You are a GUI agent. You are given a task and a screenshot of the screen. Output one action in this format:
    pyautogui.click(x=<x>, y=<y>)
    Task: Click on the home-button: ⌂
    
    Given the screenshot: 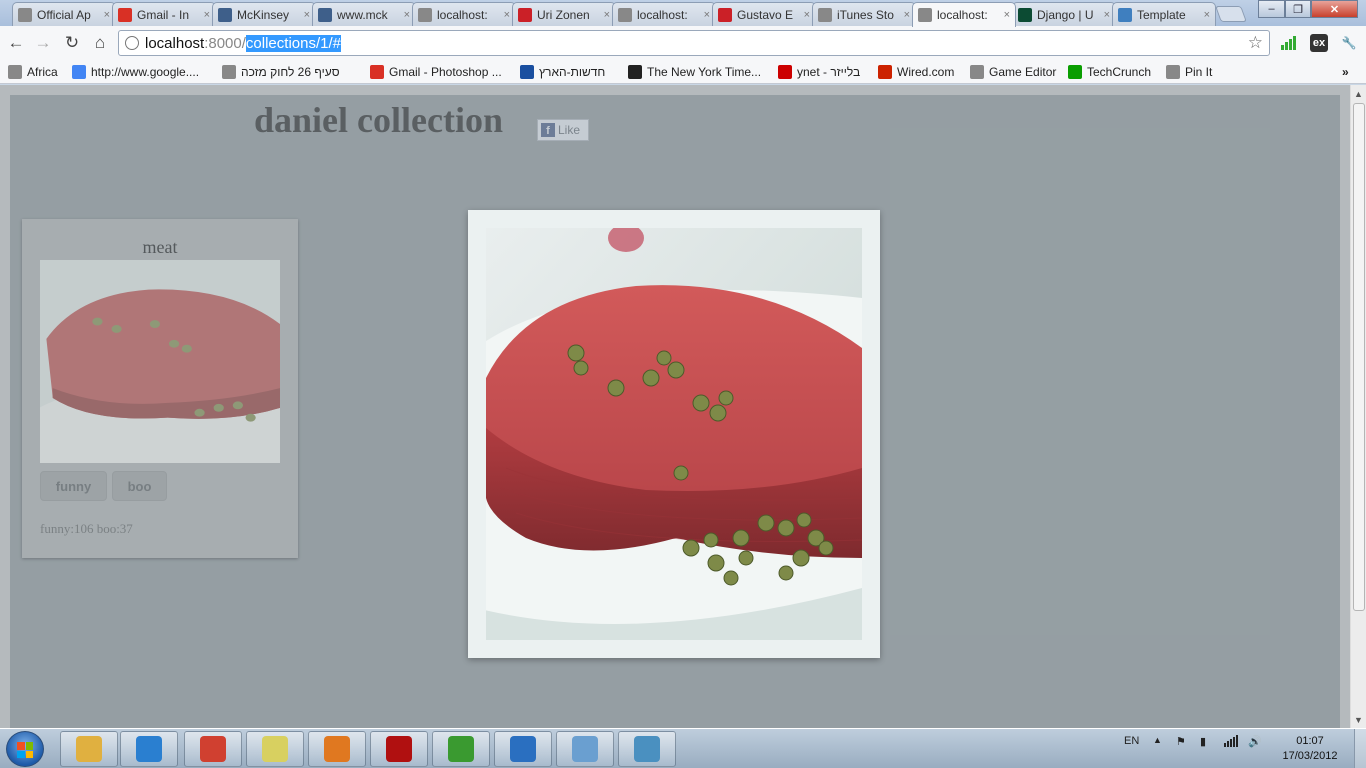 What is the action you would take?
    pyautogui.click(x=100, y=43)
    